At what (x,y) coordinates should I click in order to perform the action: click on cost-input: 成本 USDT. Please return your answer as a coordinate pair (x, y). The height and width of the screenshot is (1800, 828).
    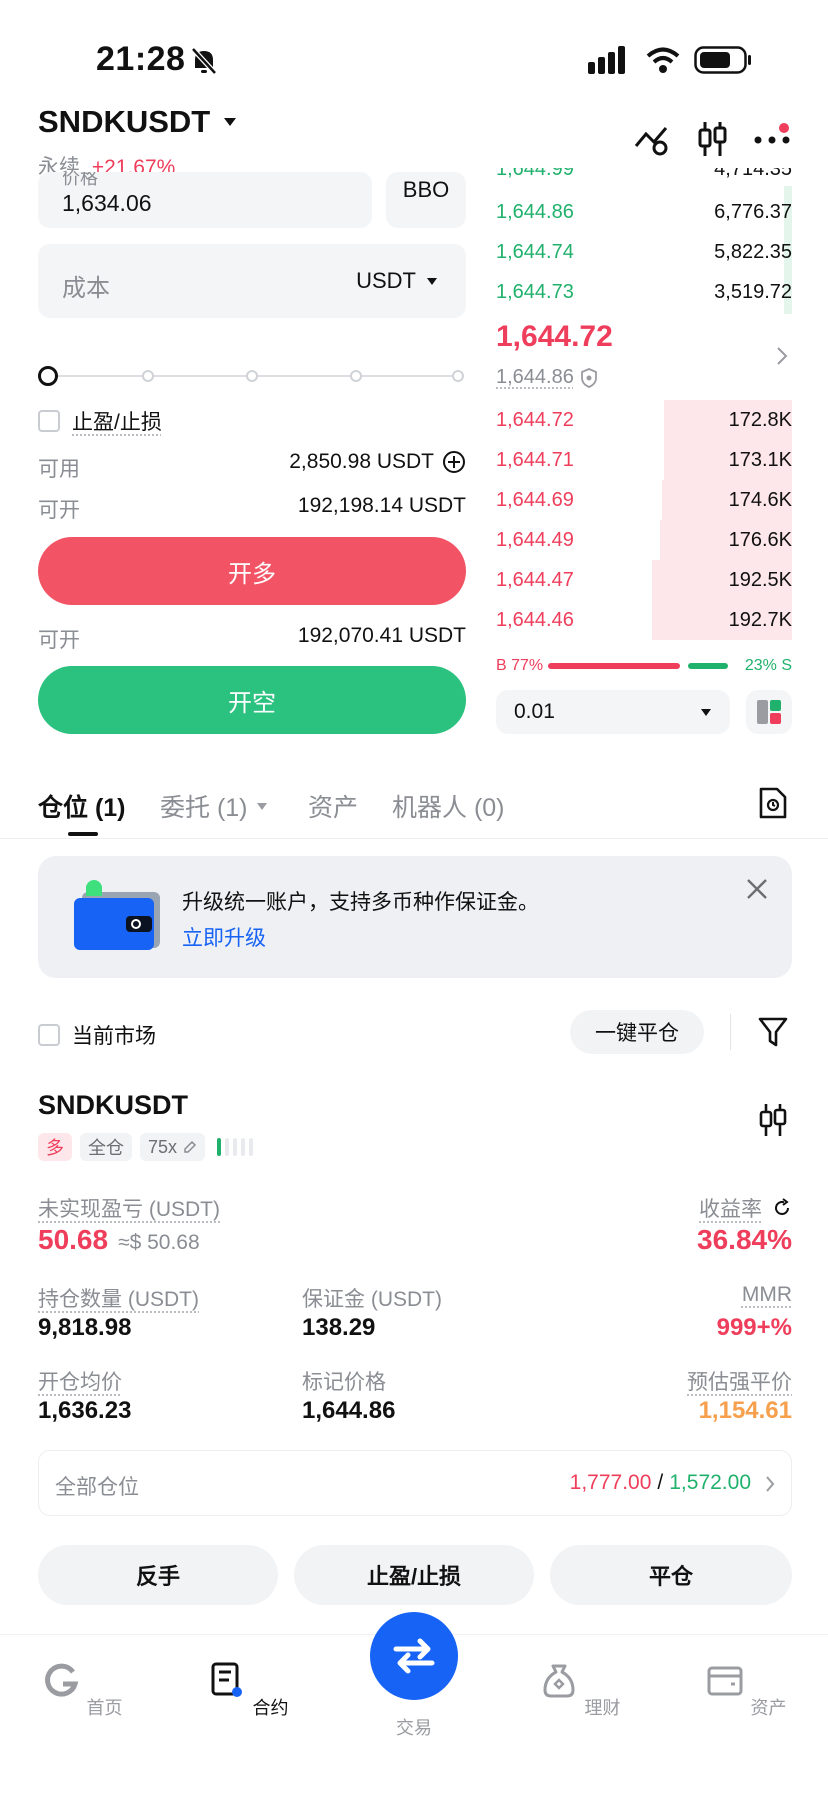
    Looking at the image, I should click on (252, 281).